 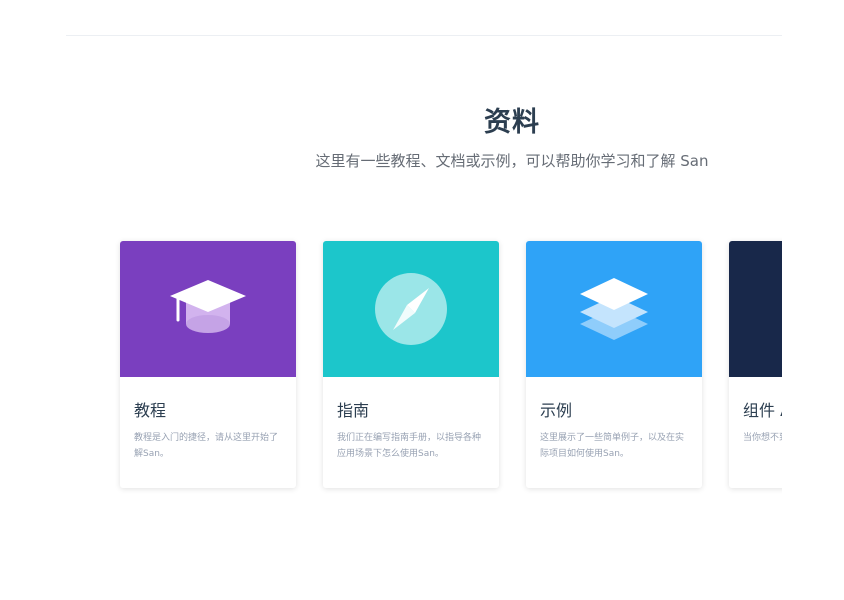 I want to click on section-title: 资料, so click(x=512, y=122).